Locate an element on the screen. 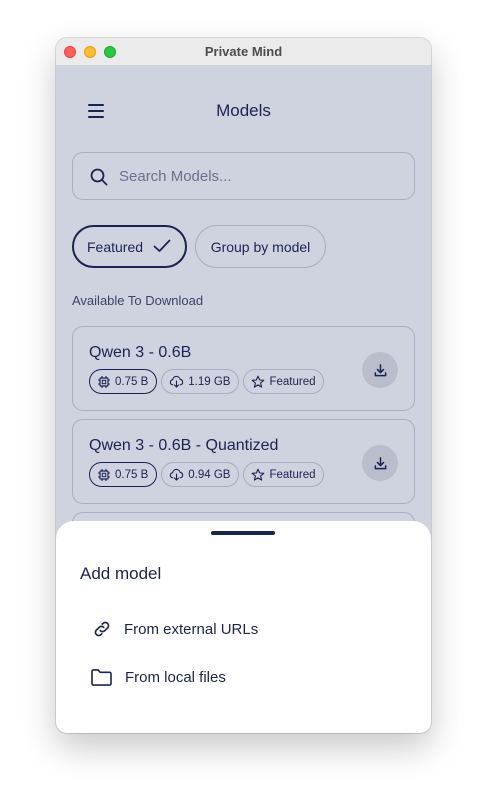  group-by-model-label: Group by model is located at coordinates (260, 246).